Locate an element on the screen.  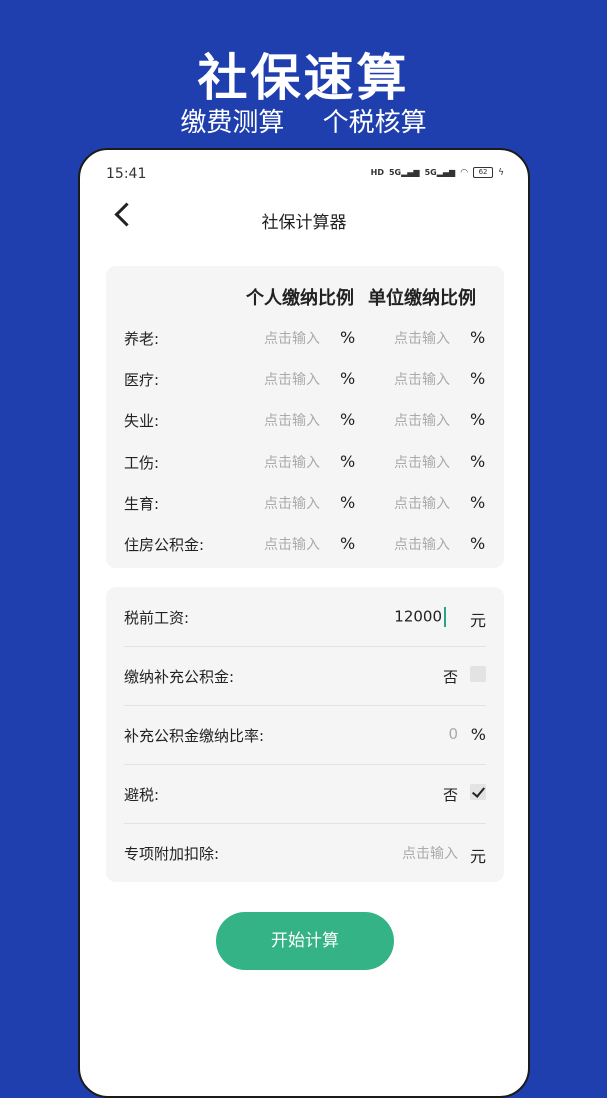
status-icons: HD 5G▂▄▆ 5G▂▄▆ ◠ 62 ϟ is located at coordinates (437, 172).